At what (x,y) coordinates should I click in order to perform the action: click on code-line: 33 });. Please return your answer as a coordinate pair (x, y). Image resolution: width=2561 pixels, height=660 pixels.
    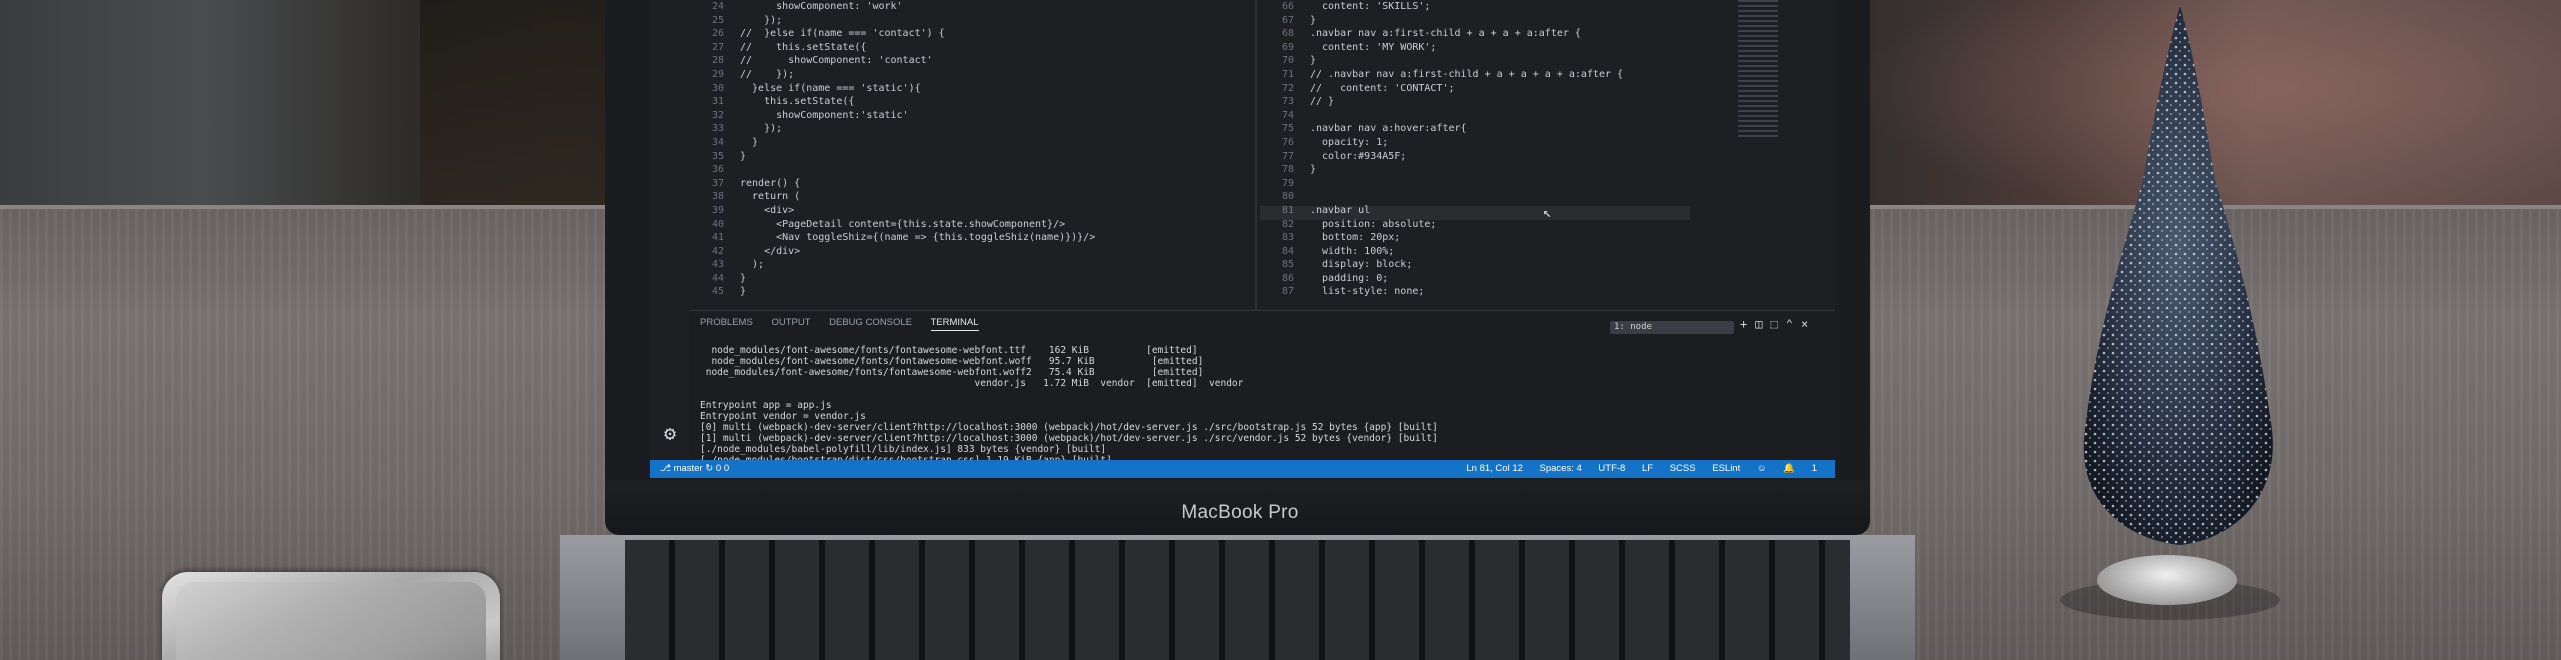
    Looking at the image, I should click on (990, 129).